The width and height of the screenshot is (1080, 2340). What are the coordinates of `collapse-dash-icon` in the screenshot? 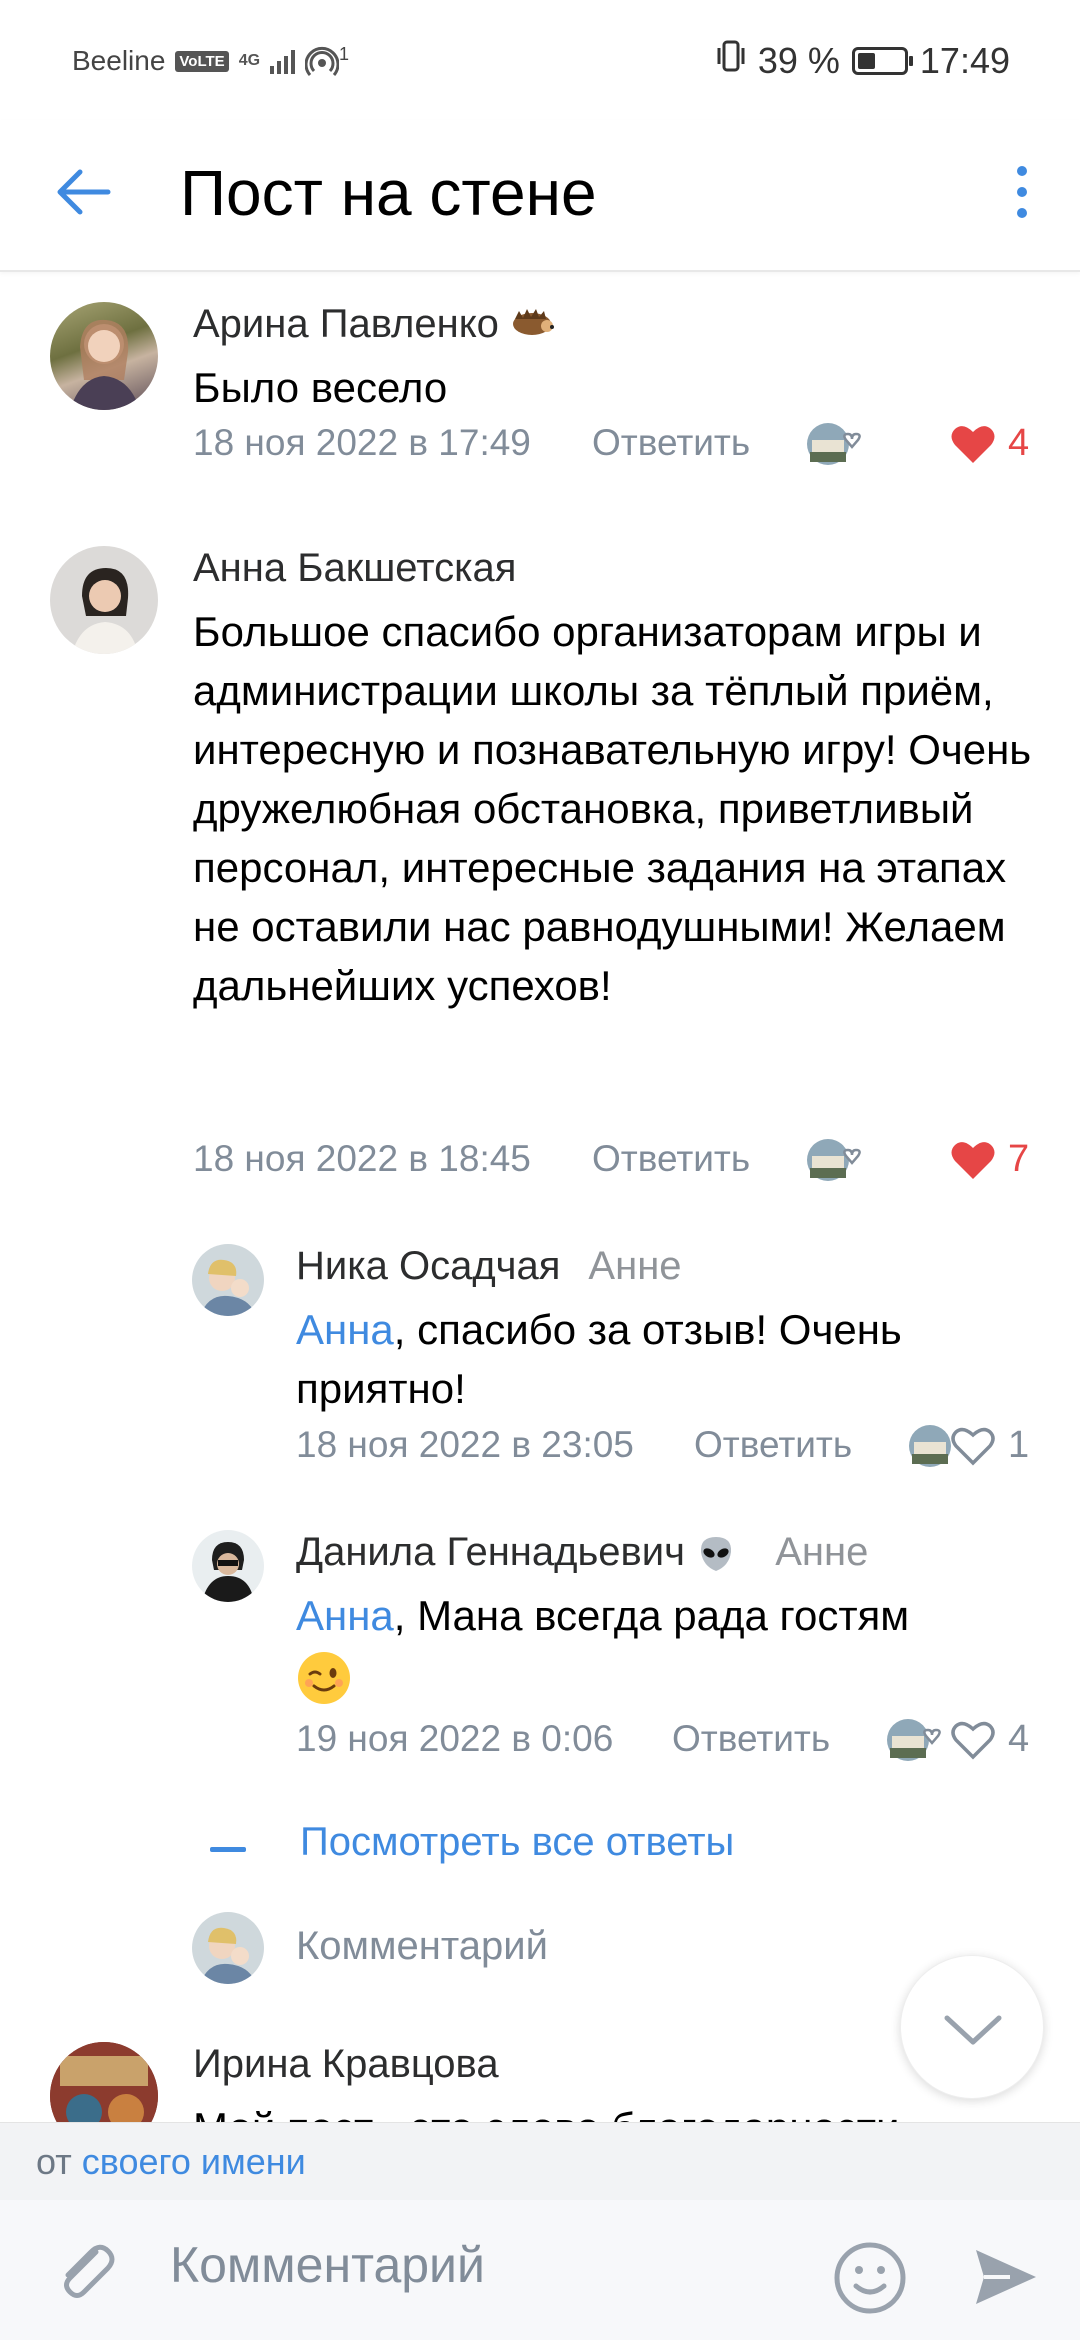 It's located at (228, 1849).